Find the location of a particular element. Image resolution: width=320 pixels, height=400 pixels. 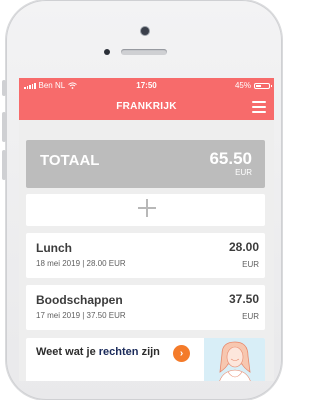

add-expense-button is located at coordinates (145, 210).